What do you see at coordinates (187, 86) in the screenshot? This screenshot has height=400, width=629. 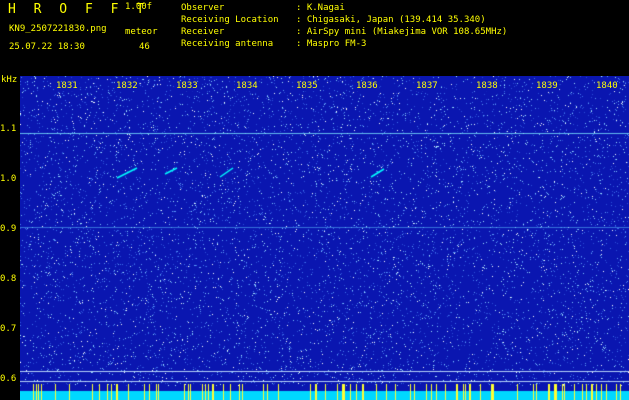 I see `x-tick: 1833` at bounding box center [187, 86].